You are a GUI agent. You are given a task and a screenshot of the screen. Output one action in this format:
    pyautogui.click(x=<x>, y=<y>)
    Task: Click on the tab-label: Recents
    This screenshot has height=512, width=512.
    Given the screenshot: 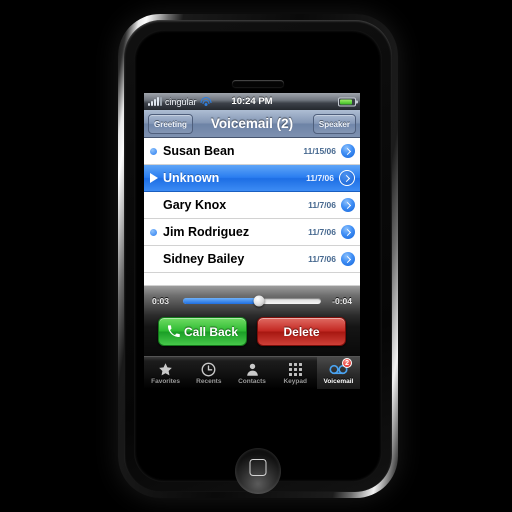 What is the action you would take?
    pyautogui.click(x=209, y=381)
    